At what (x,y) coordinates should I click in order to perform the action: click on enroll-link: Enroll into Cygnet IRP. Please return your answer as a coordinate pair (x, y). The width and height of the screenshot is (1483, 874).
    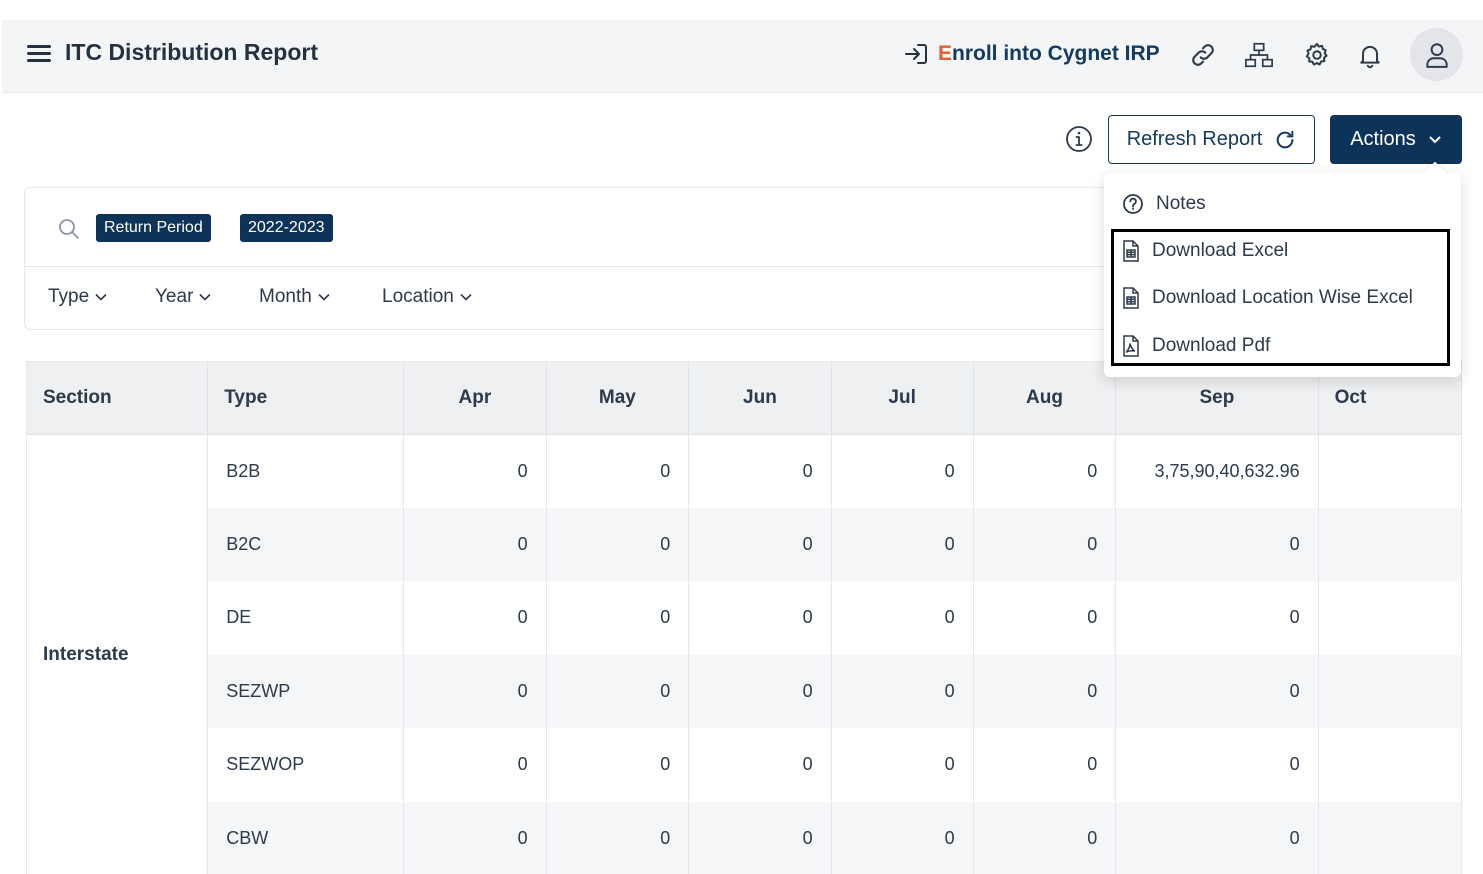
    Looking at the image, I should click on (1032, 54).